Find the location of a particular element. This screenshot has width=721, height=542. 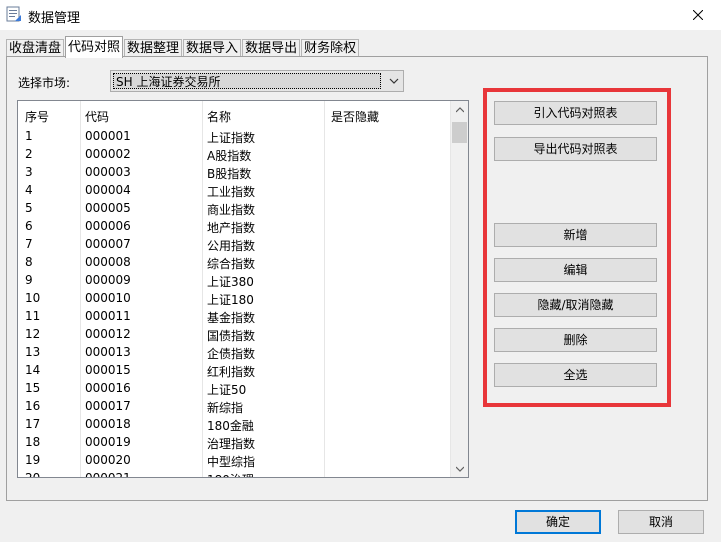

row-name: 地产指数 is located at coordinates (231, 228).